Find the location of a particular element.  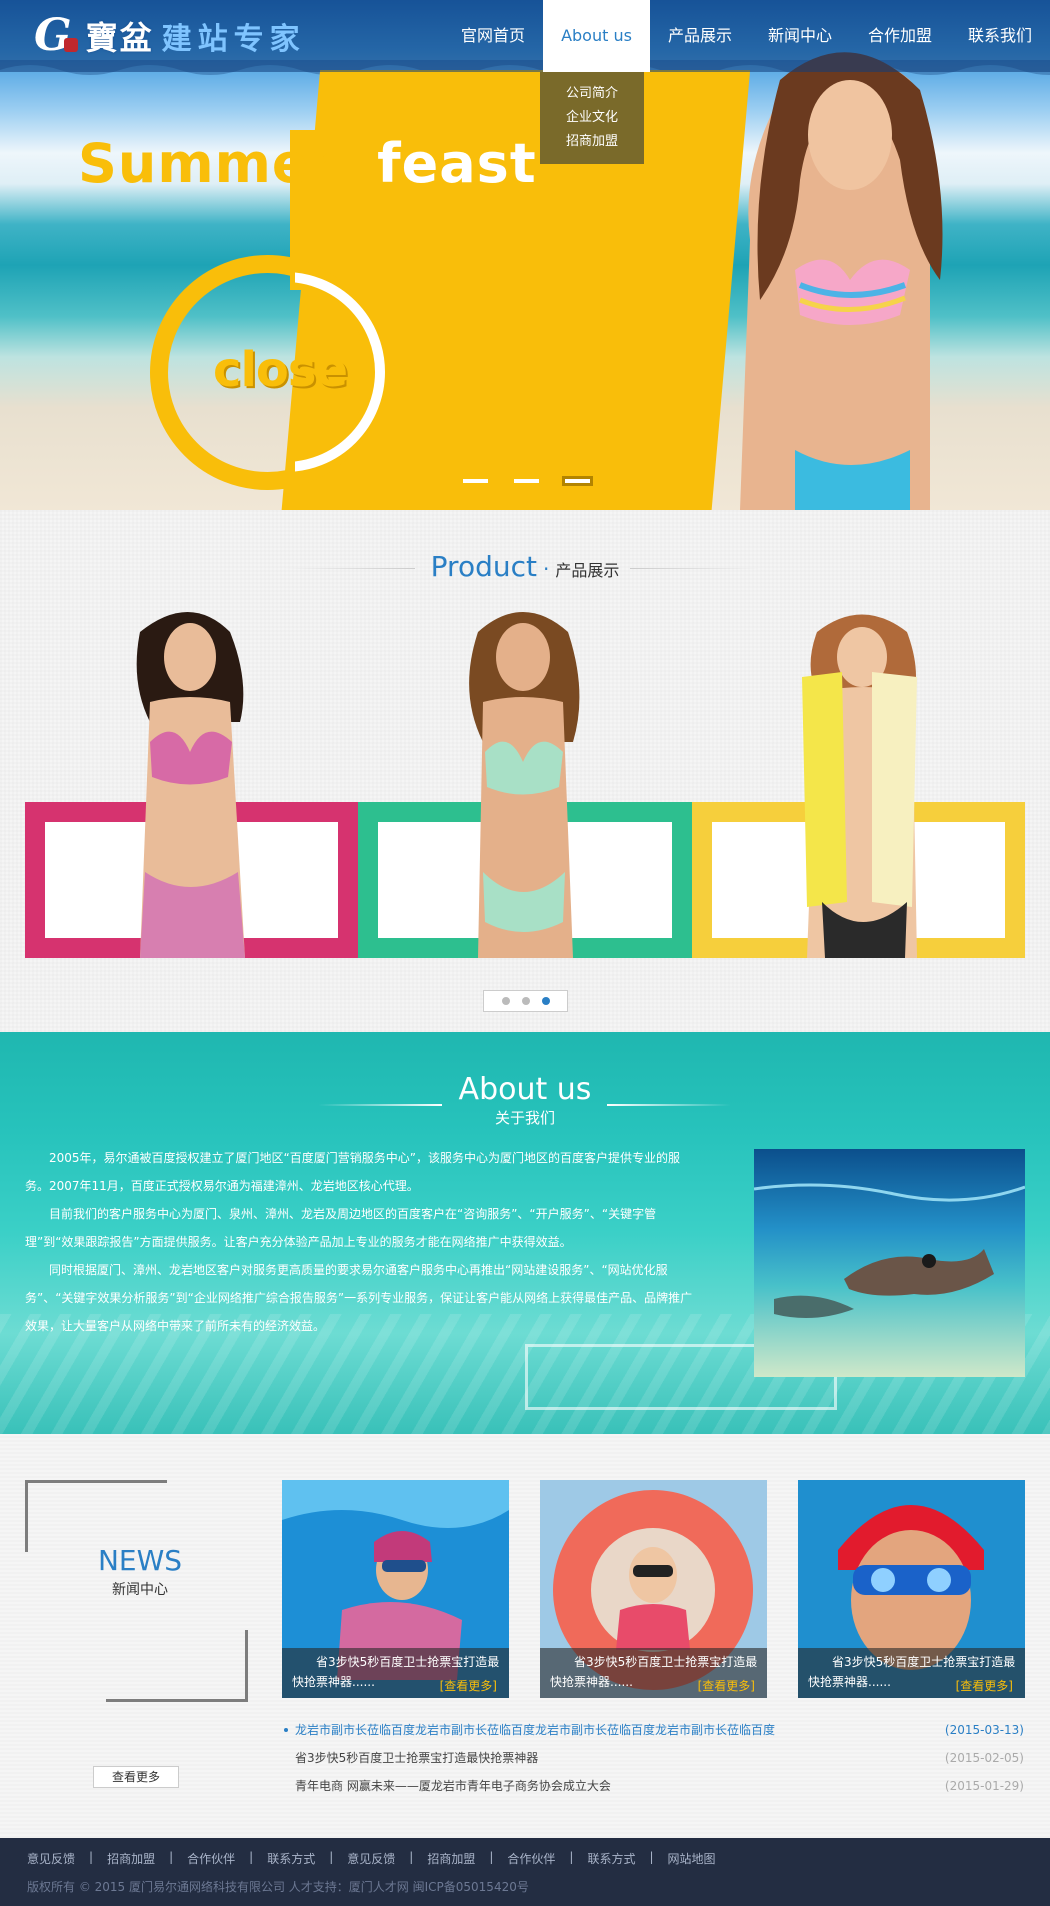

banner-slider-pagination is located at coordinates (526, 481).